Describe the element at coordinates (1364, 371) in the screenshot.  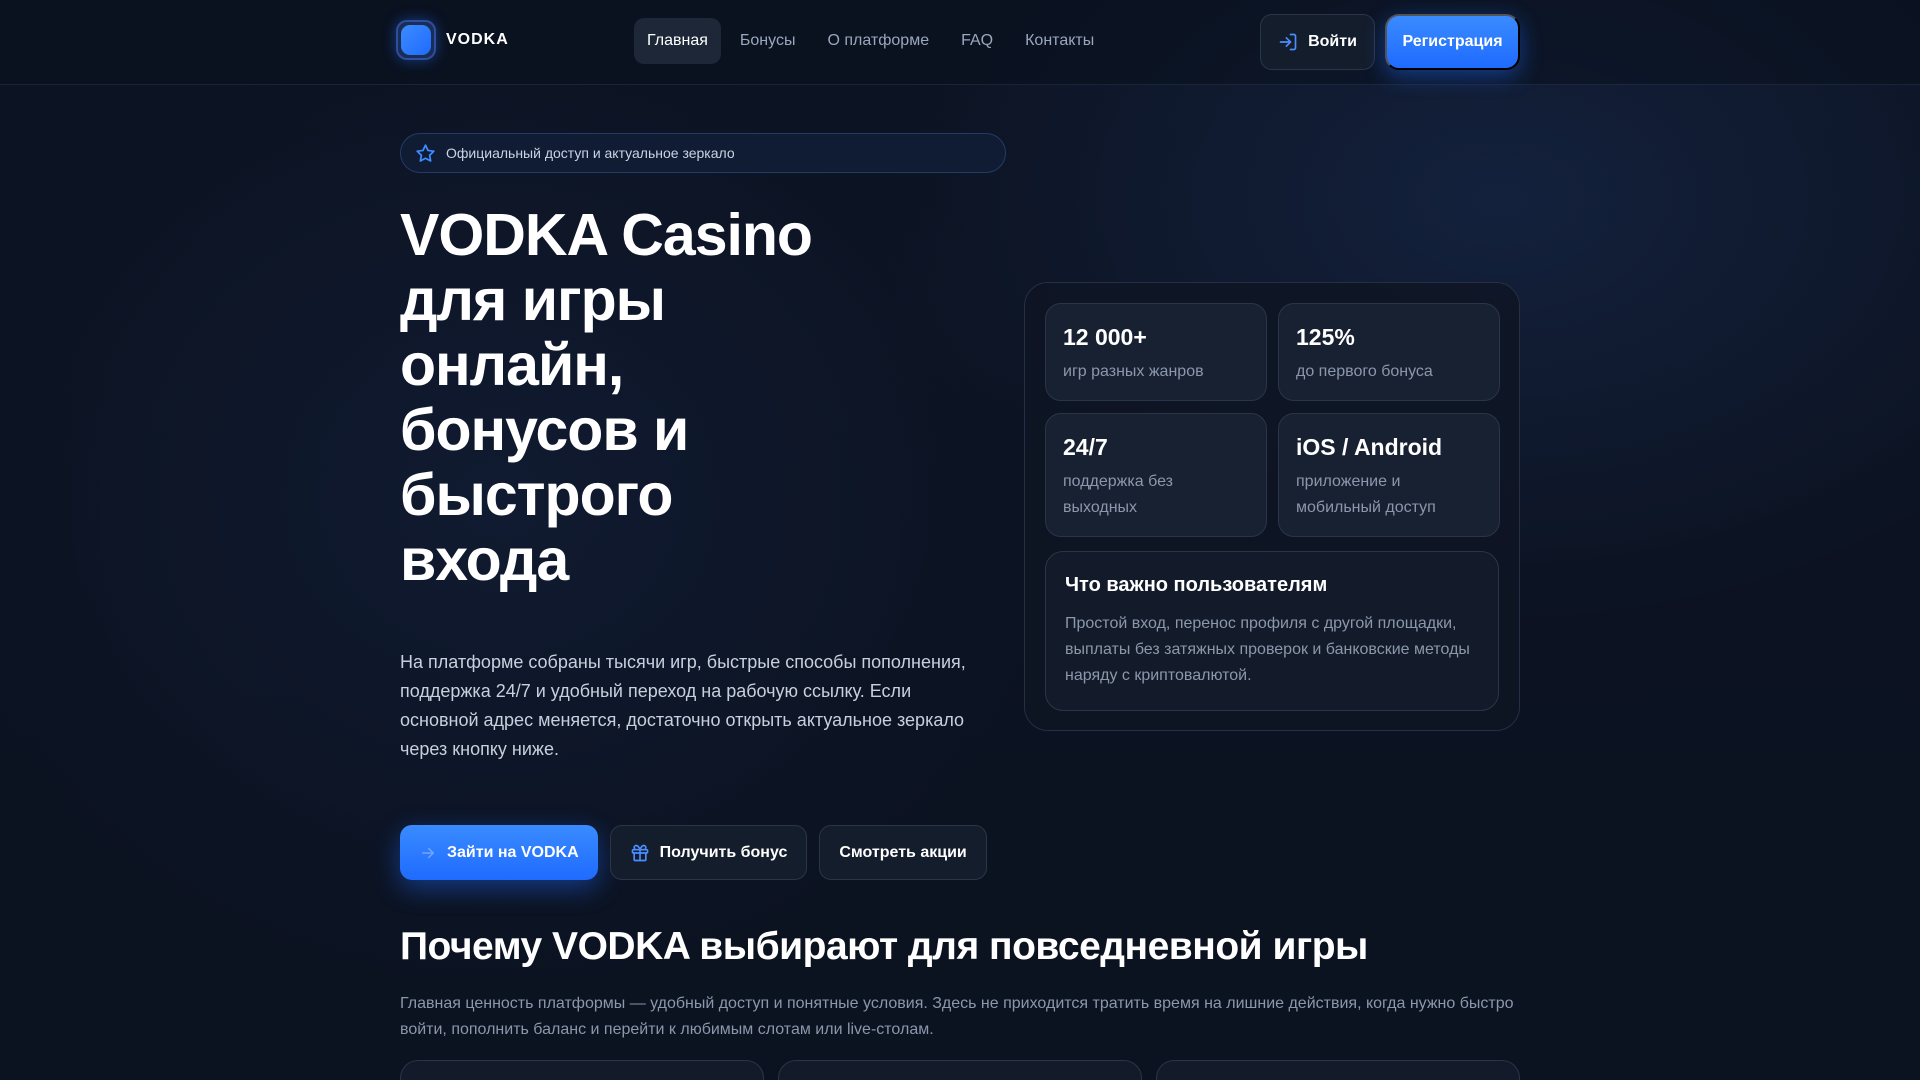
I see `stat-label: до первого бонуса` at that location.